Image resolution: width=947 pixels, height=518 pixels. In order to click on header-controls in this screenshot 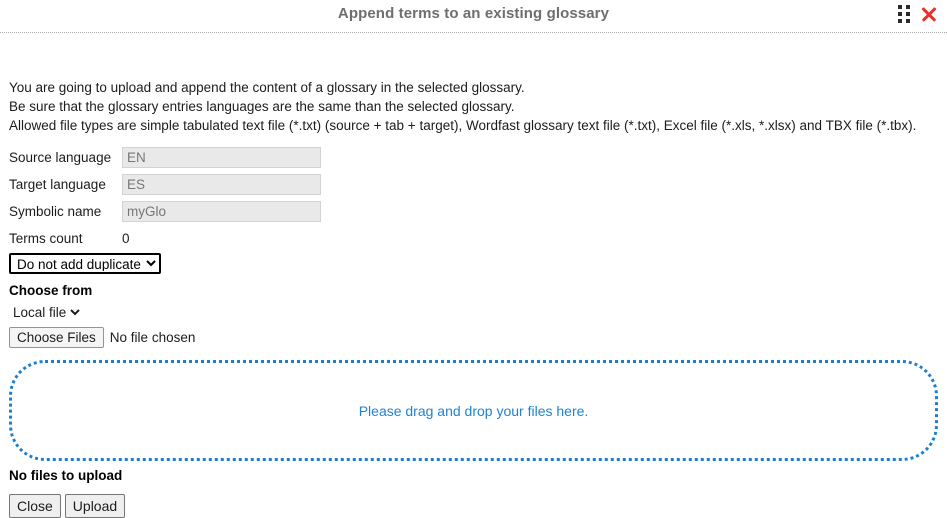, I will do `click(918, 14)`.